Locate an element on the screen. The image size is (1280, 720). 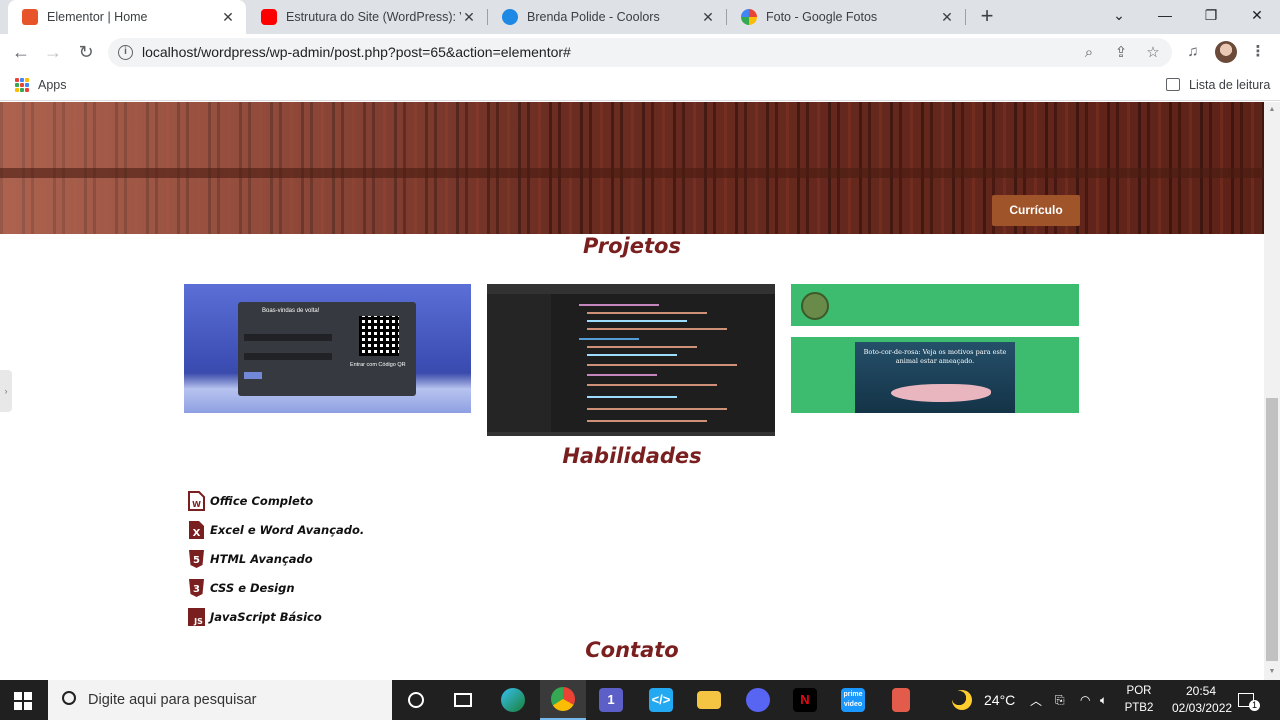
weather-widget: 24°C is located at coordinates (983, 700).